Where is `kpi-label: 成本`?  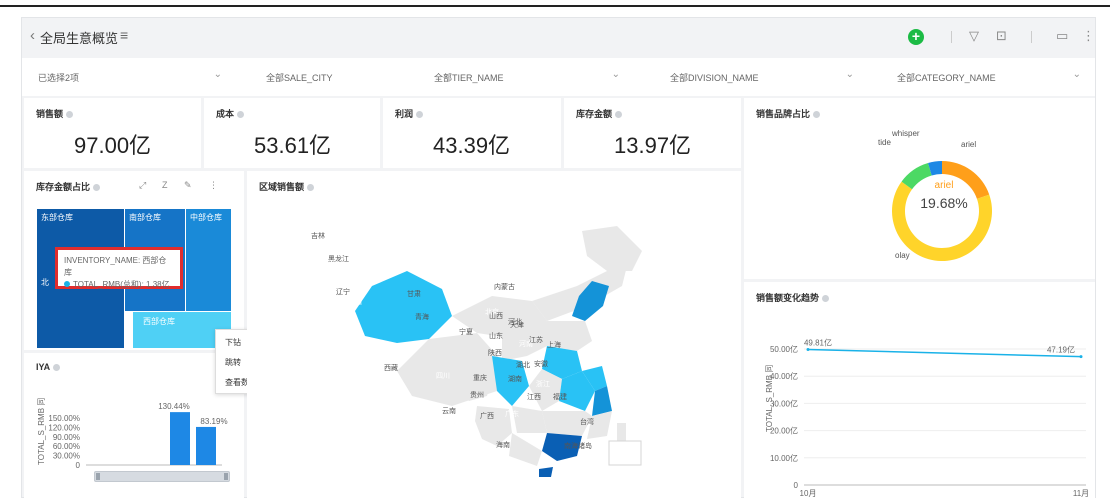 kpi-label: 成本 is located at coordinates (230, 113).